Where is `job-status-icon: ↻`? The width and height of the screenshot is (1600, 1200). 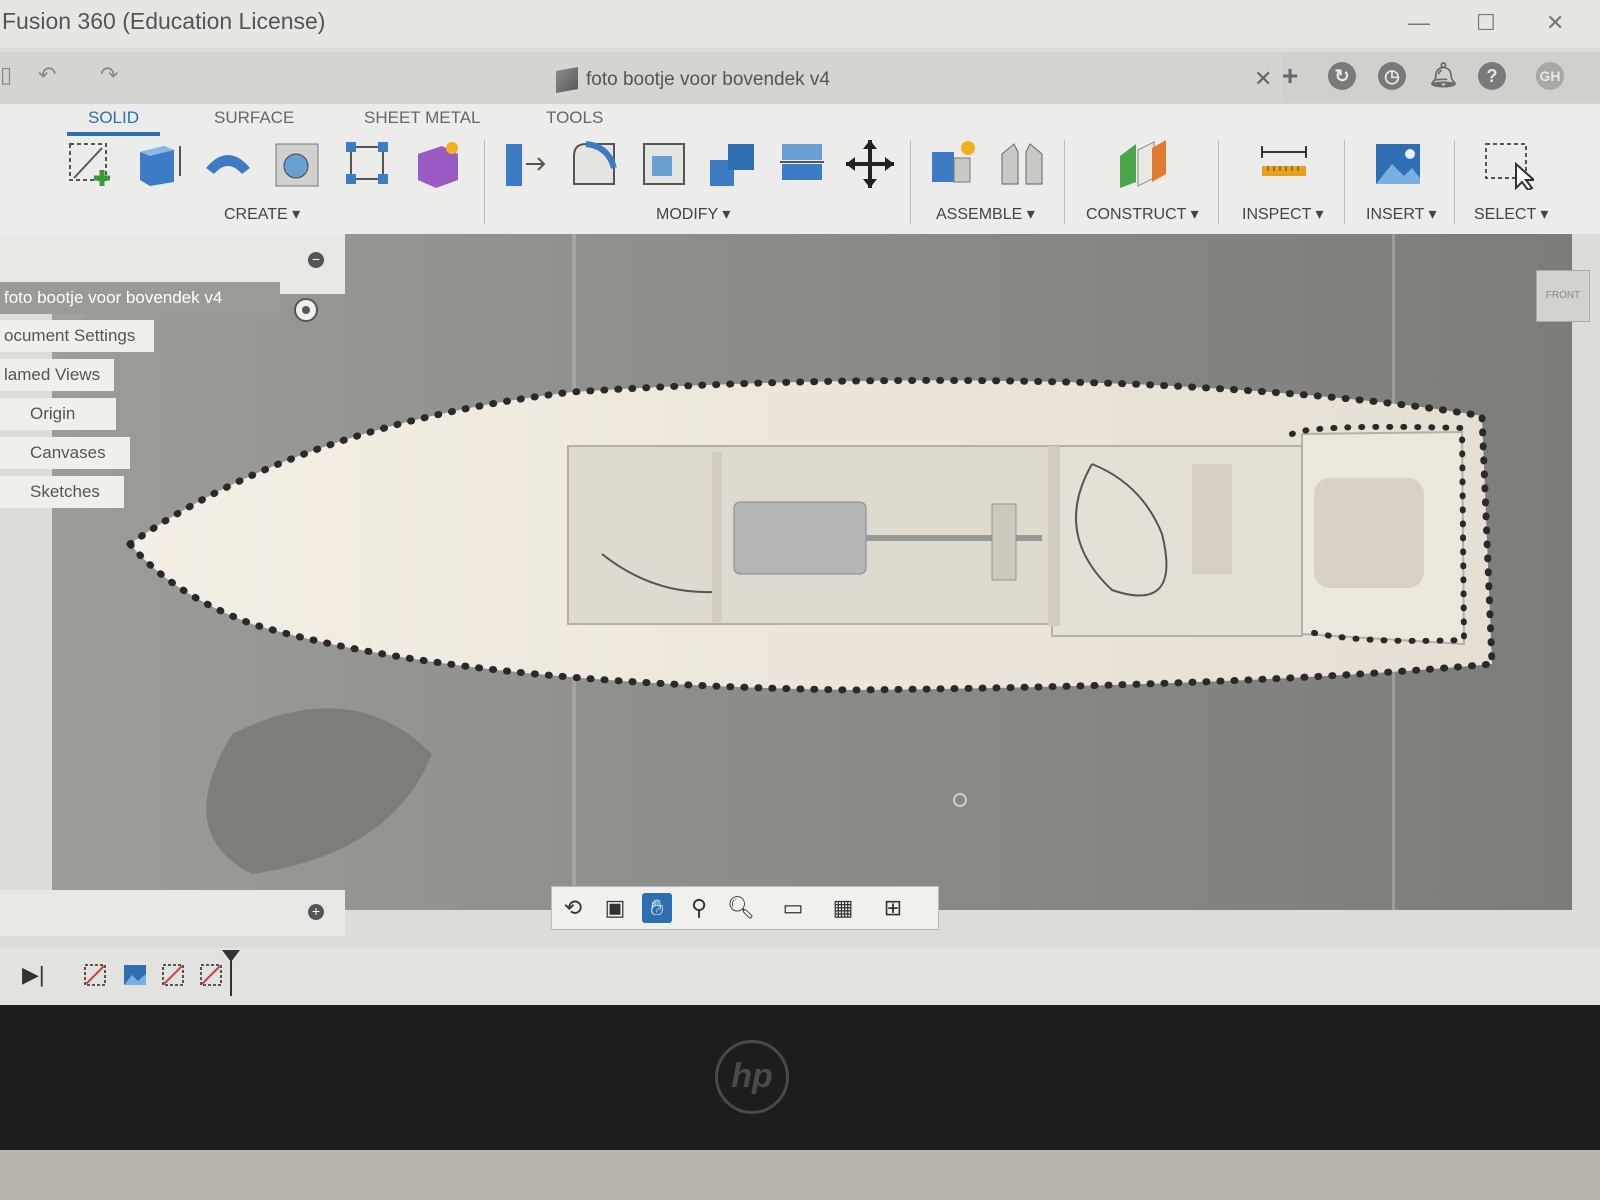 job-status-icon: ↻ is located at coordinates (1342, 76).